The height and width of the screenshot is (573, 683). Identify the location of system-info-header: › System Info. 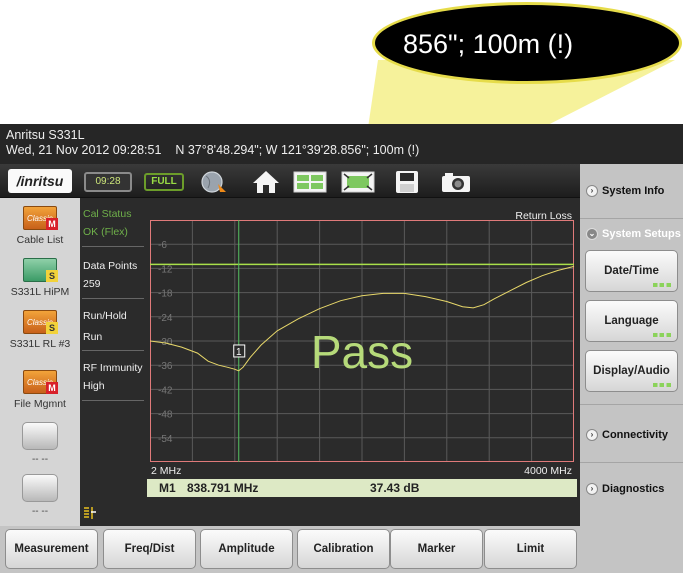
(631, 191).